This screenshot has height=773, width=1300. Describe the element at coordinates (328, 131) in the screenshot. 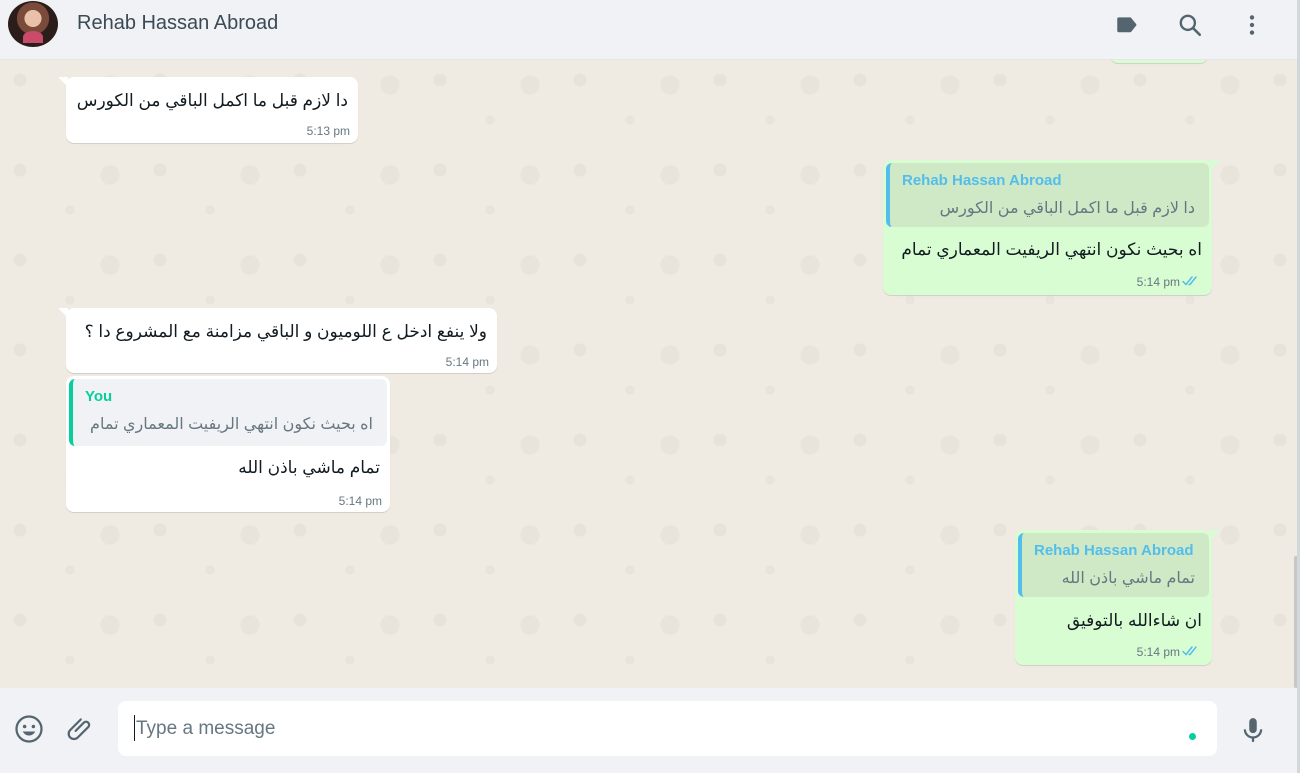

I see `message-time: 5:13 pm` at that location.